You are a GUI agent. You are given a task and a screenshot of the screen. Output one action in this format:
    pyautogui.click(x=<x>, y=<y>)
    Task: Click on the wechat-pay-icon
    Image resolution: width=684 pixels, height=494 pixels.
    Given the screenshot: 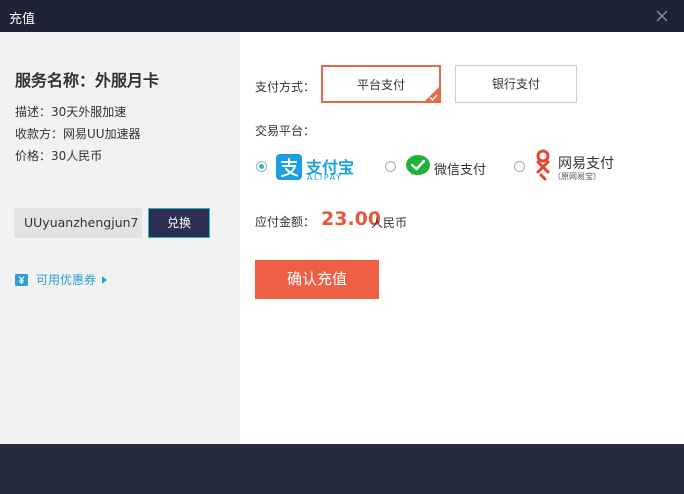 What is the action you would take?
    pyautogui.click(x=418, y=165)
    